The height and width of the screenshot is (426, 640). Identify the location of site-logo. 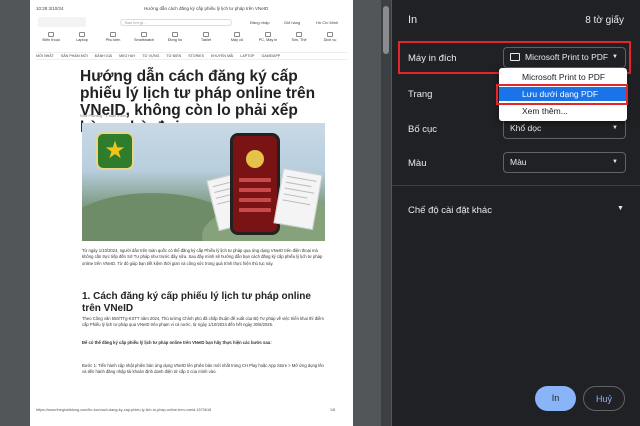
(62, 22).